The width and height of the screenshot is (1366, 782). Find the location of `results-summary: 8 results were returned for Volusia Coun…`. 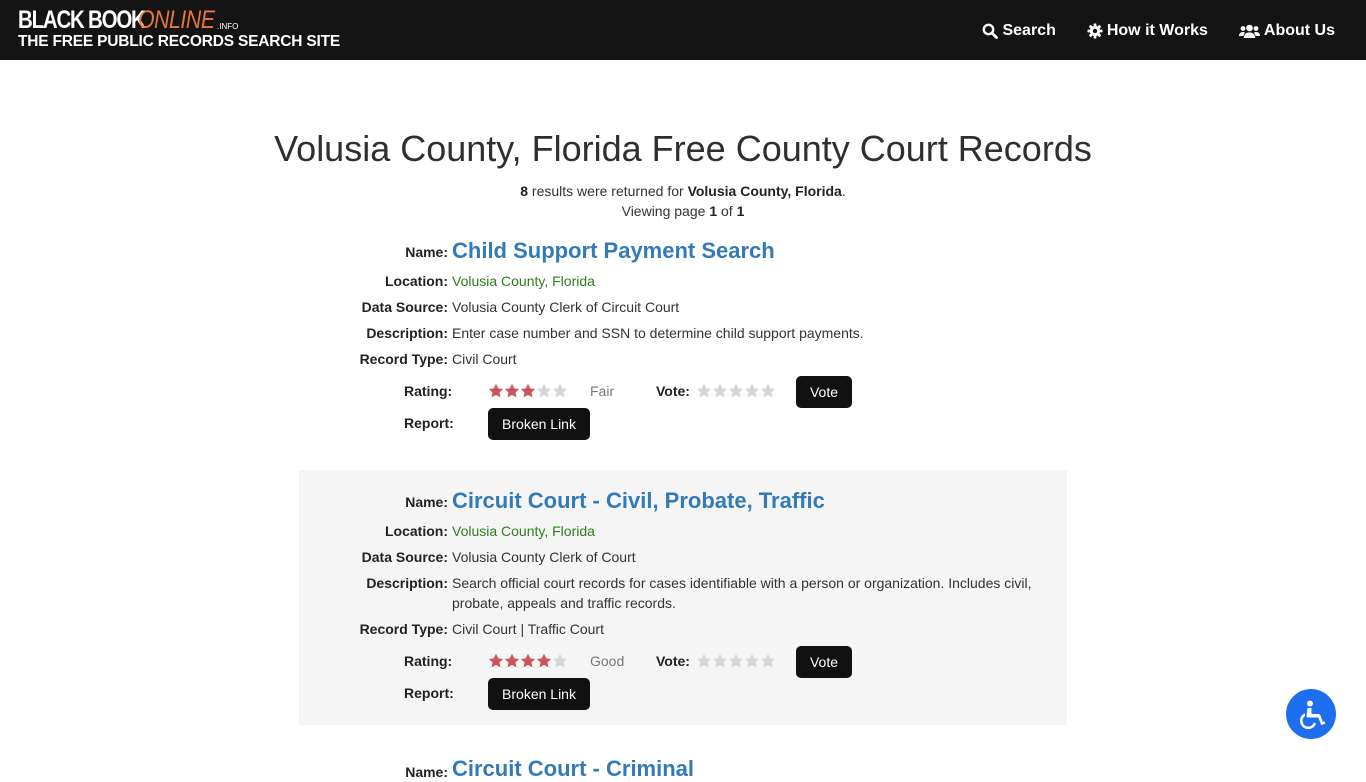

results-summary: 8 results were returned for Volusia Coun… is located at coordinates (683, 201).